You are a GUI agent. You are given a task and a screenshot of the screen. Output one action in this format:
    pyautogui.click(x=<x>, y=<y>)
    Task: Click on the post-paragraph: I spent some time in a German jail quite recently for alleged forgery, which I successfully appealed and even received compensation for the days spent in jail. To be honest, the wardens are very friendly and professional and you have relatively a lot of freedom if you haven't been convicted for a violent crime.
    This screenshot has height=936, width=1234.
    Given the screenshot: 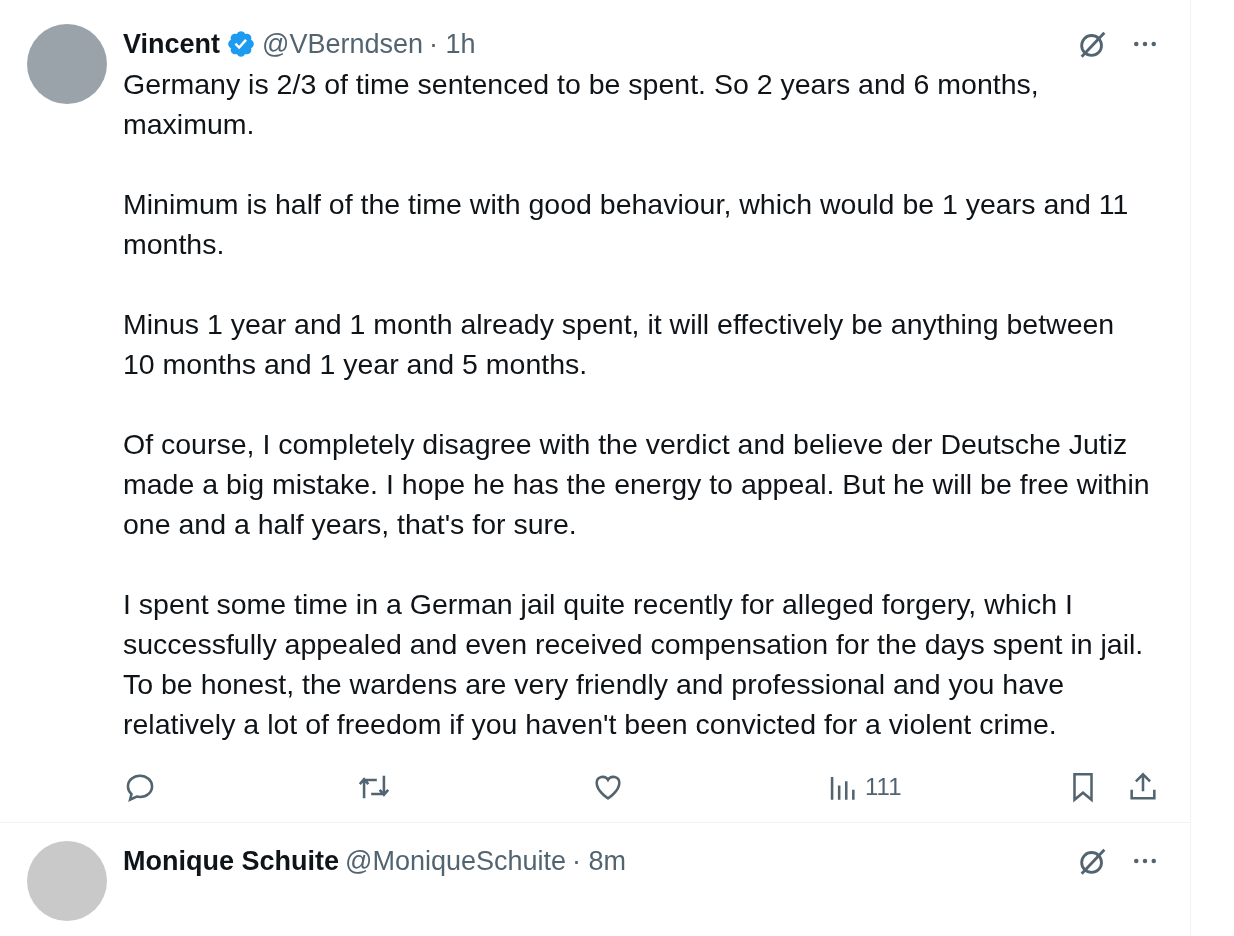 What is the action you would take?
    pyautogui.click(x=634, y=664)
    